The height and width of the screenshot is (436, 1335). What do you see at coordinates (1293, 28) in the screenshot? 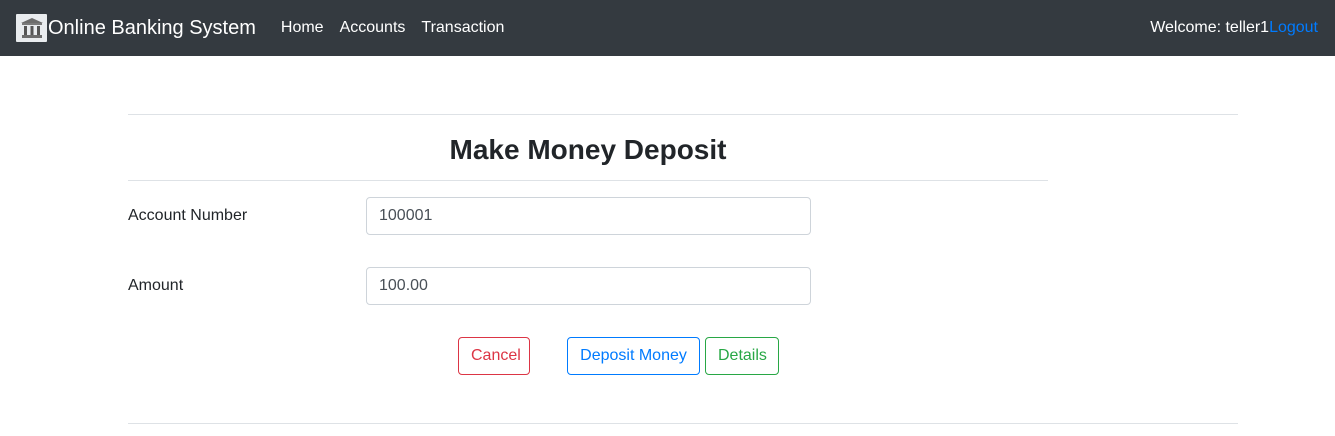
I see `logout-link: Logout` at bounding box center [1293, 28].